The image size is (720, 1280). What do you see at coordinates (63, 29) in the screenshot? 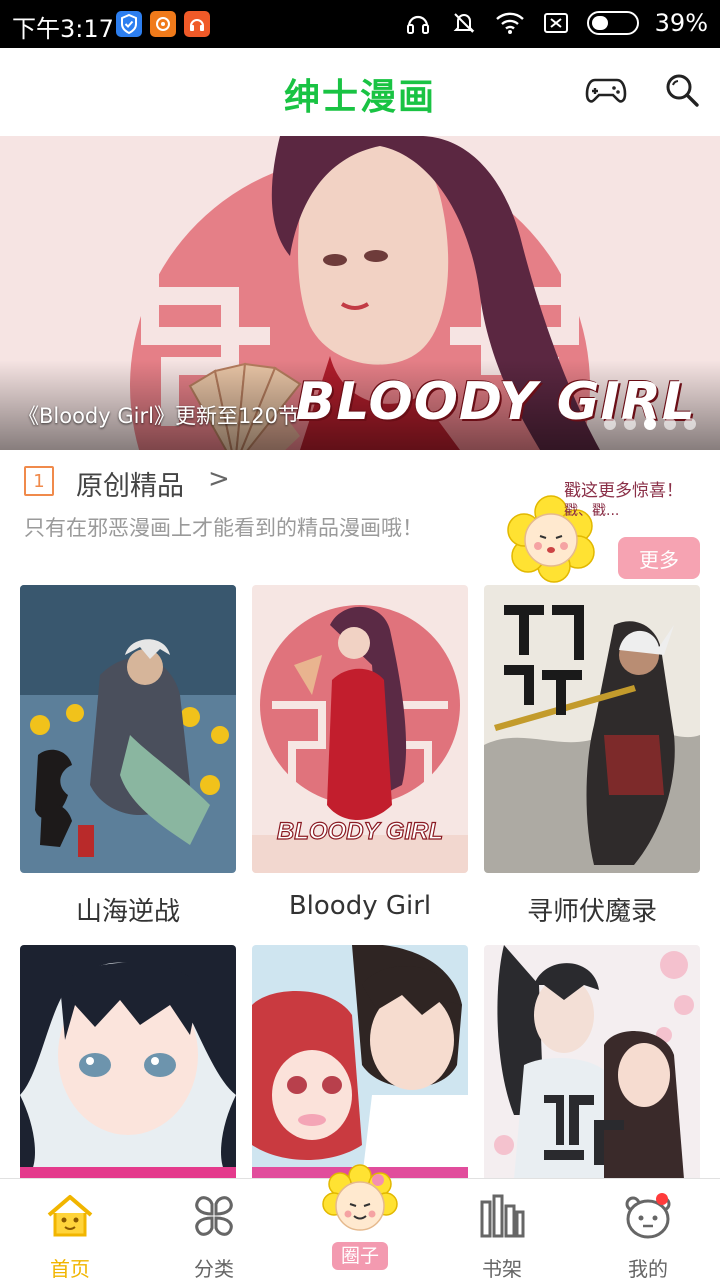
I see `status-time: 下午3:17` at bounding box center [63, 29].